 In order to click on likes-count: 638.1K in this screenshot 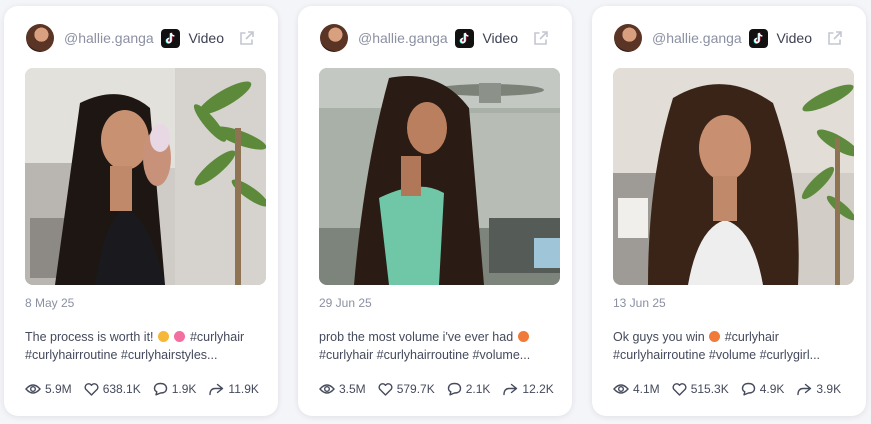, I will do `click(121, 389)`.